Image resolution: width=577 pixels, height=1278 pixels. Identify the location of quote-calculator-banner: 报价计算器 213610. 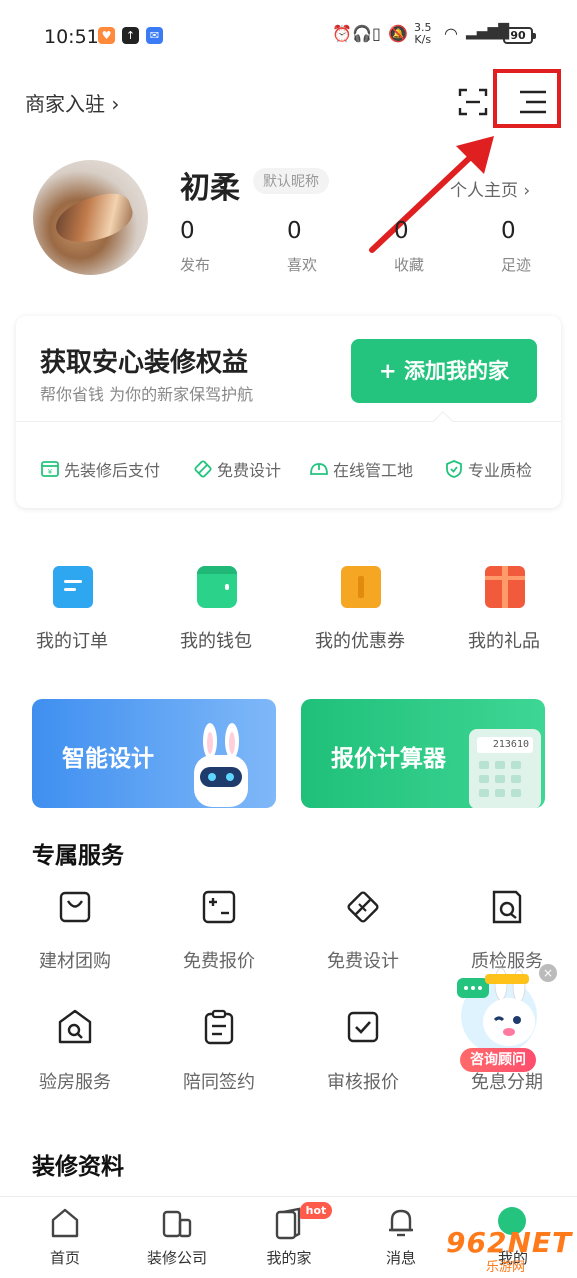
(423, 753).